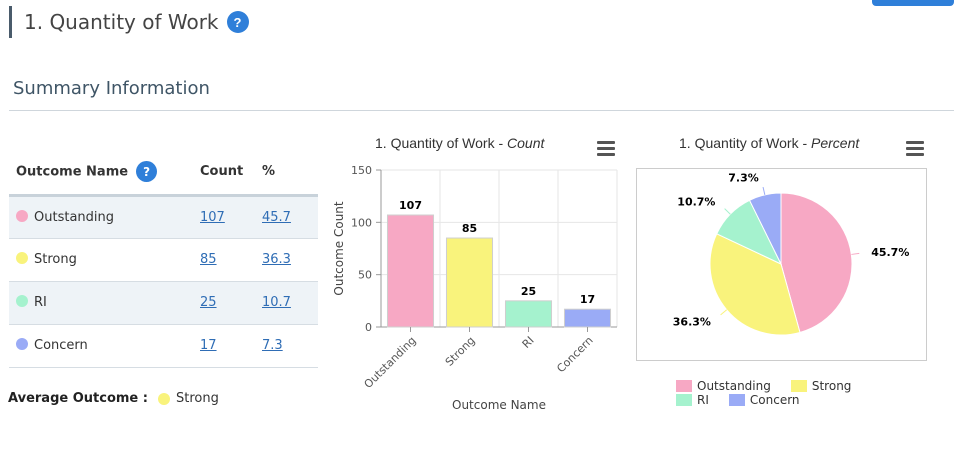  I want to click on pie-data-label: 10.7%, so click(696, 202).